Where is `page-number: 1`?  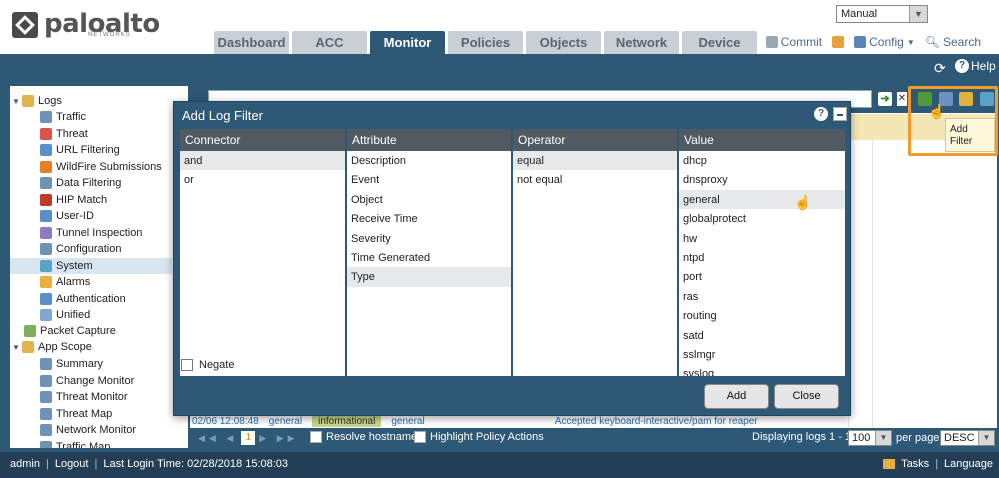
page-number: 1 is located at coordinates (248, 438).